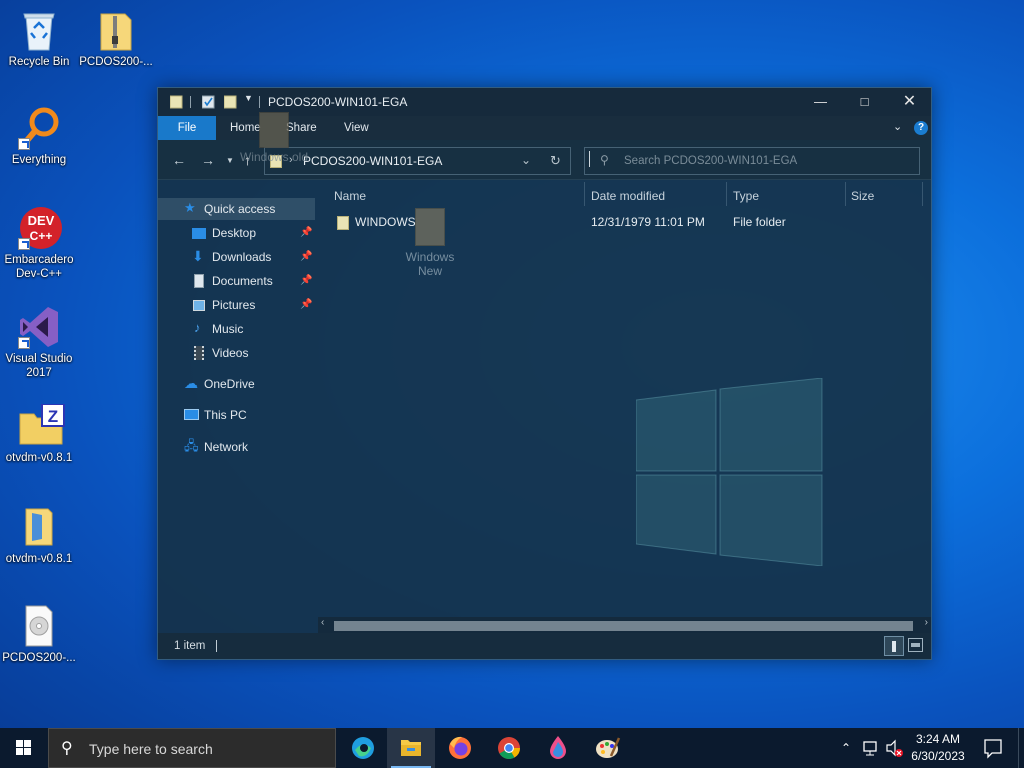 The height and width of the screenshot is (768, 1024). Describe the element at coordinates (39, 243) in the screenshot. I see `desktop-icon-devcpp: DEV C++ Embarcadero Dev-C++` at that location.